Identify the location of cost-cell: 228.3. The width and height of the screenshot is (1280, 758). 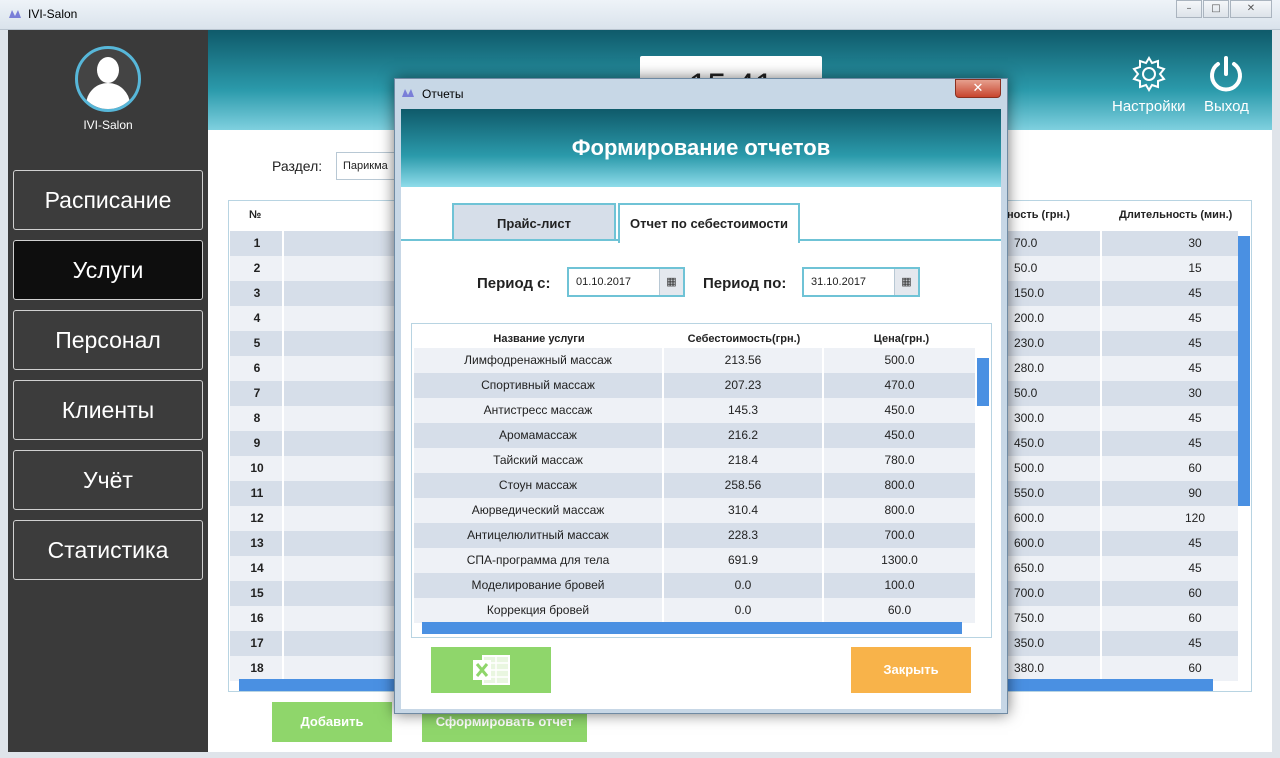
(743, 535).